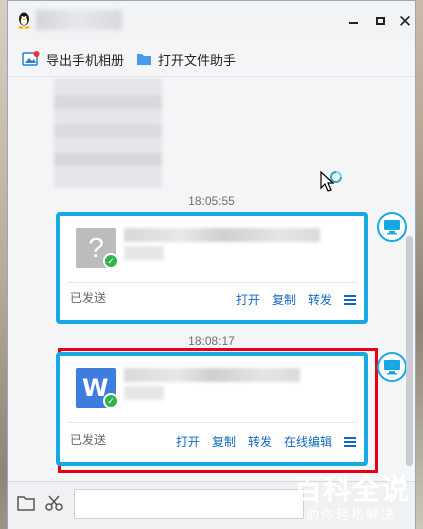 This screenshot has width=423, height=529. I want to click on message-input, so click(189, 504).